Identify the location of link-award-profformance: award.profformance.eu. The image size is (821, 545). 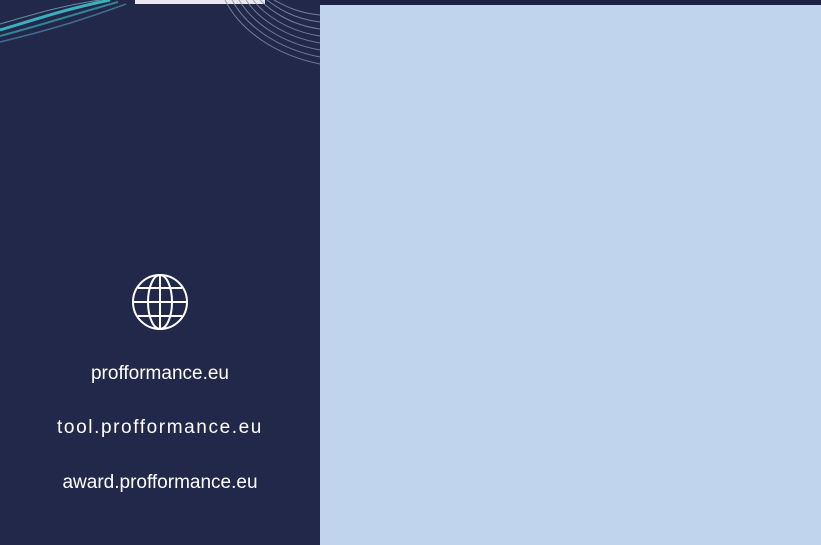
(160, 483).